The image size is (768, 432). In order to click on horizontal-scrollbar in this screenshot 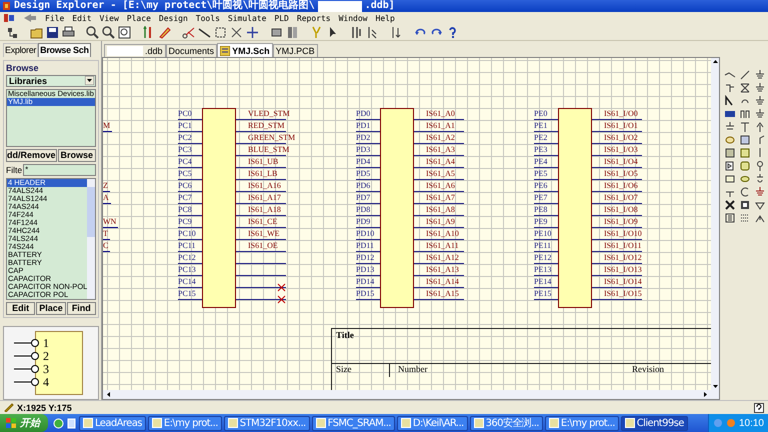, I will do `click(411, 394)`.